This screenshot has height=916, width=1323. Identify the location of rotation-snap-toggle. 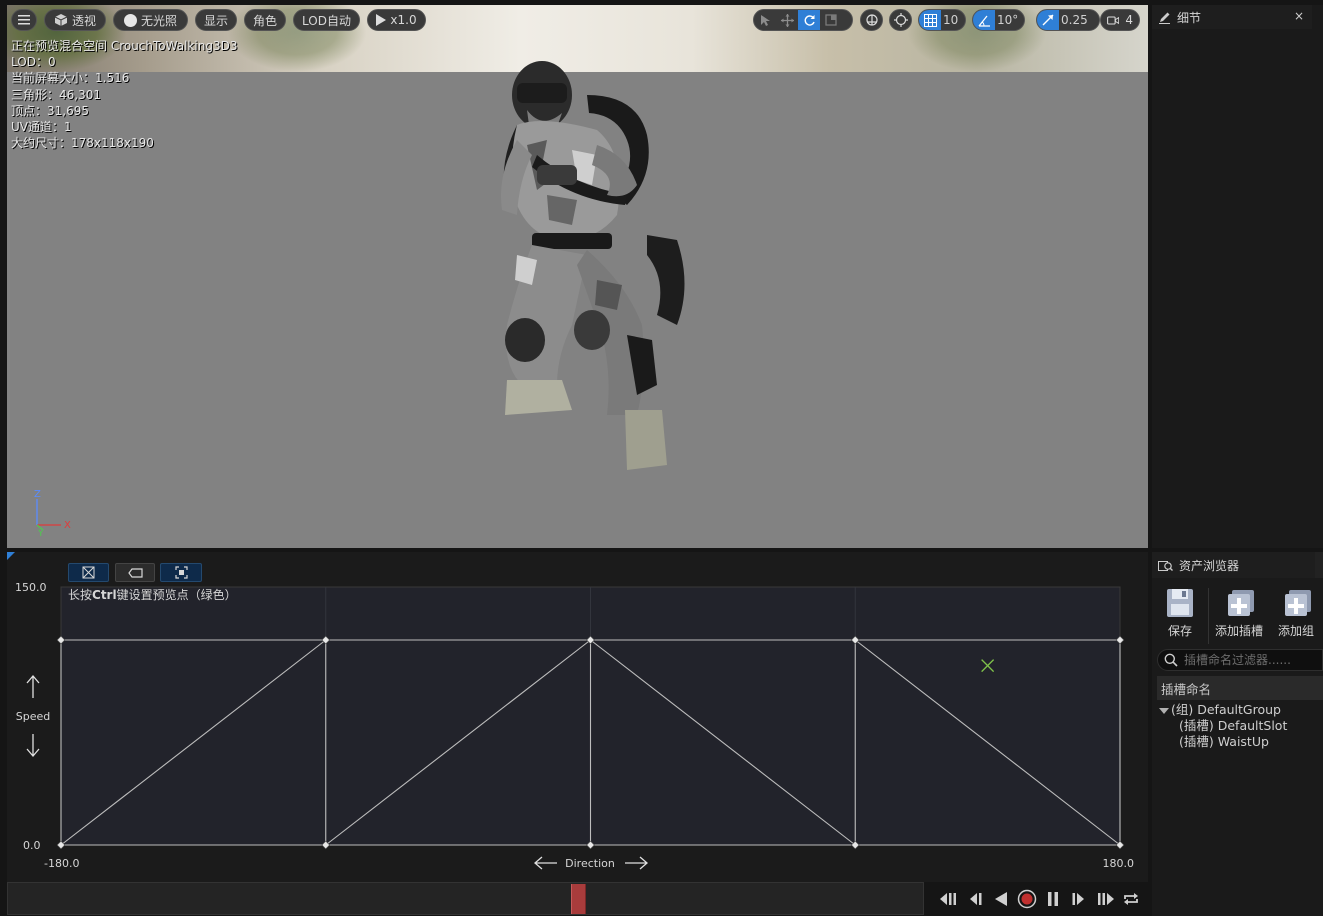
(984, 20).